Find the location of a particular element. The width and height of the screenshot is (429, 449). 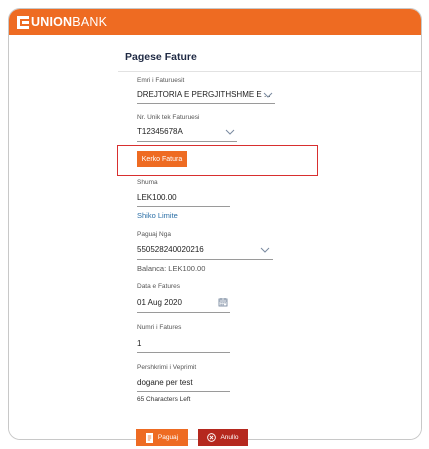

invoice-number-underline is located at coordinates (183, 352).